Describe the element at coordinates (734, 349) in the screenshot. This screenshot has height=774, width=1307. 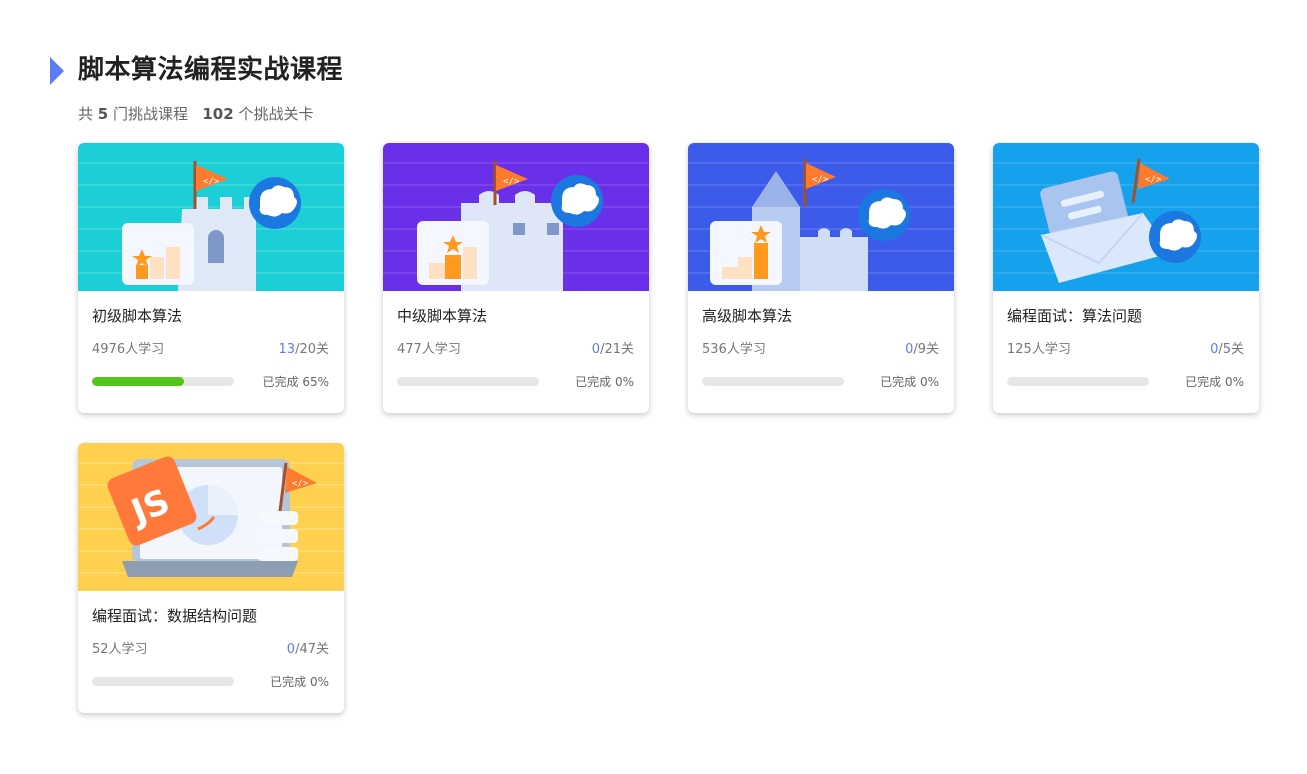
I see `learner-count: 536人学习` at that location.